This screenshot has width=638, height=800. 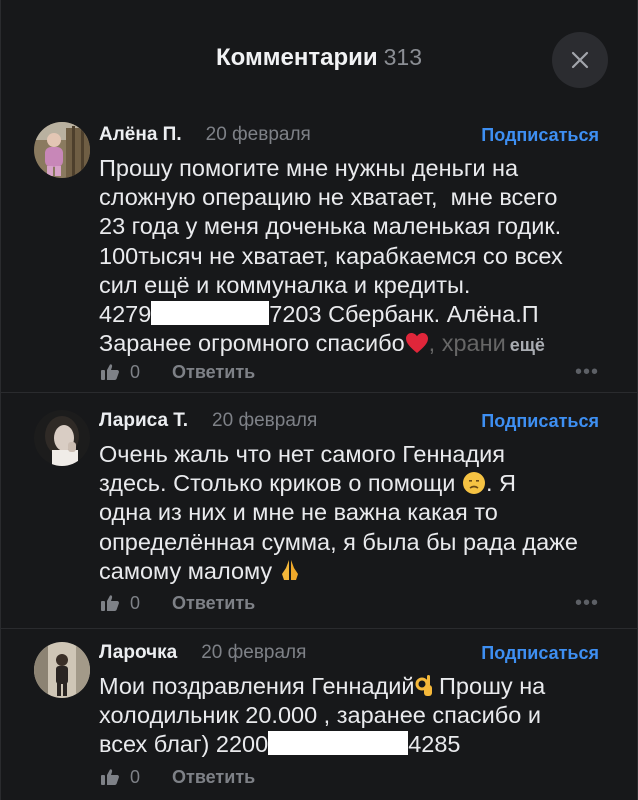 I want to click on card-prefix: 4279, so click(x=125, y=314).